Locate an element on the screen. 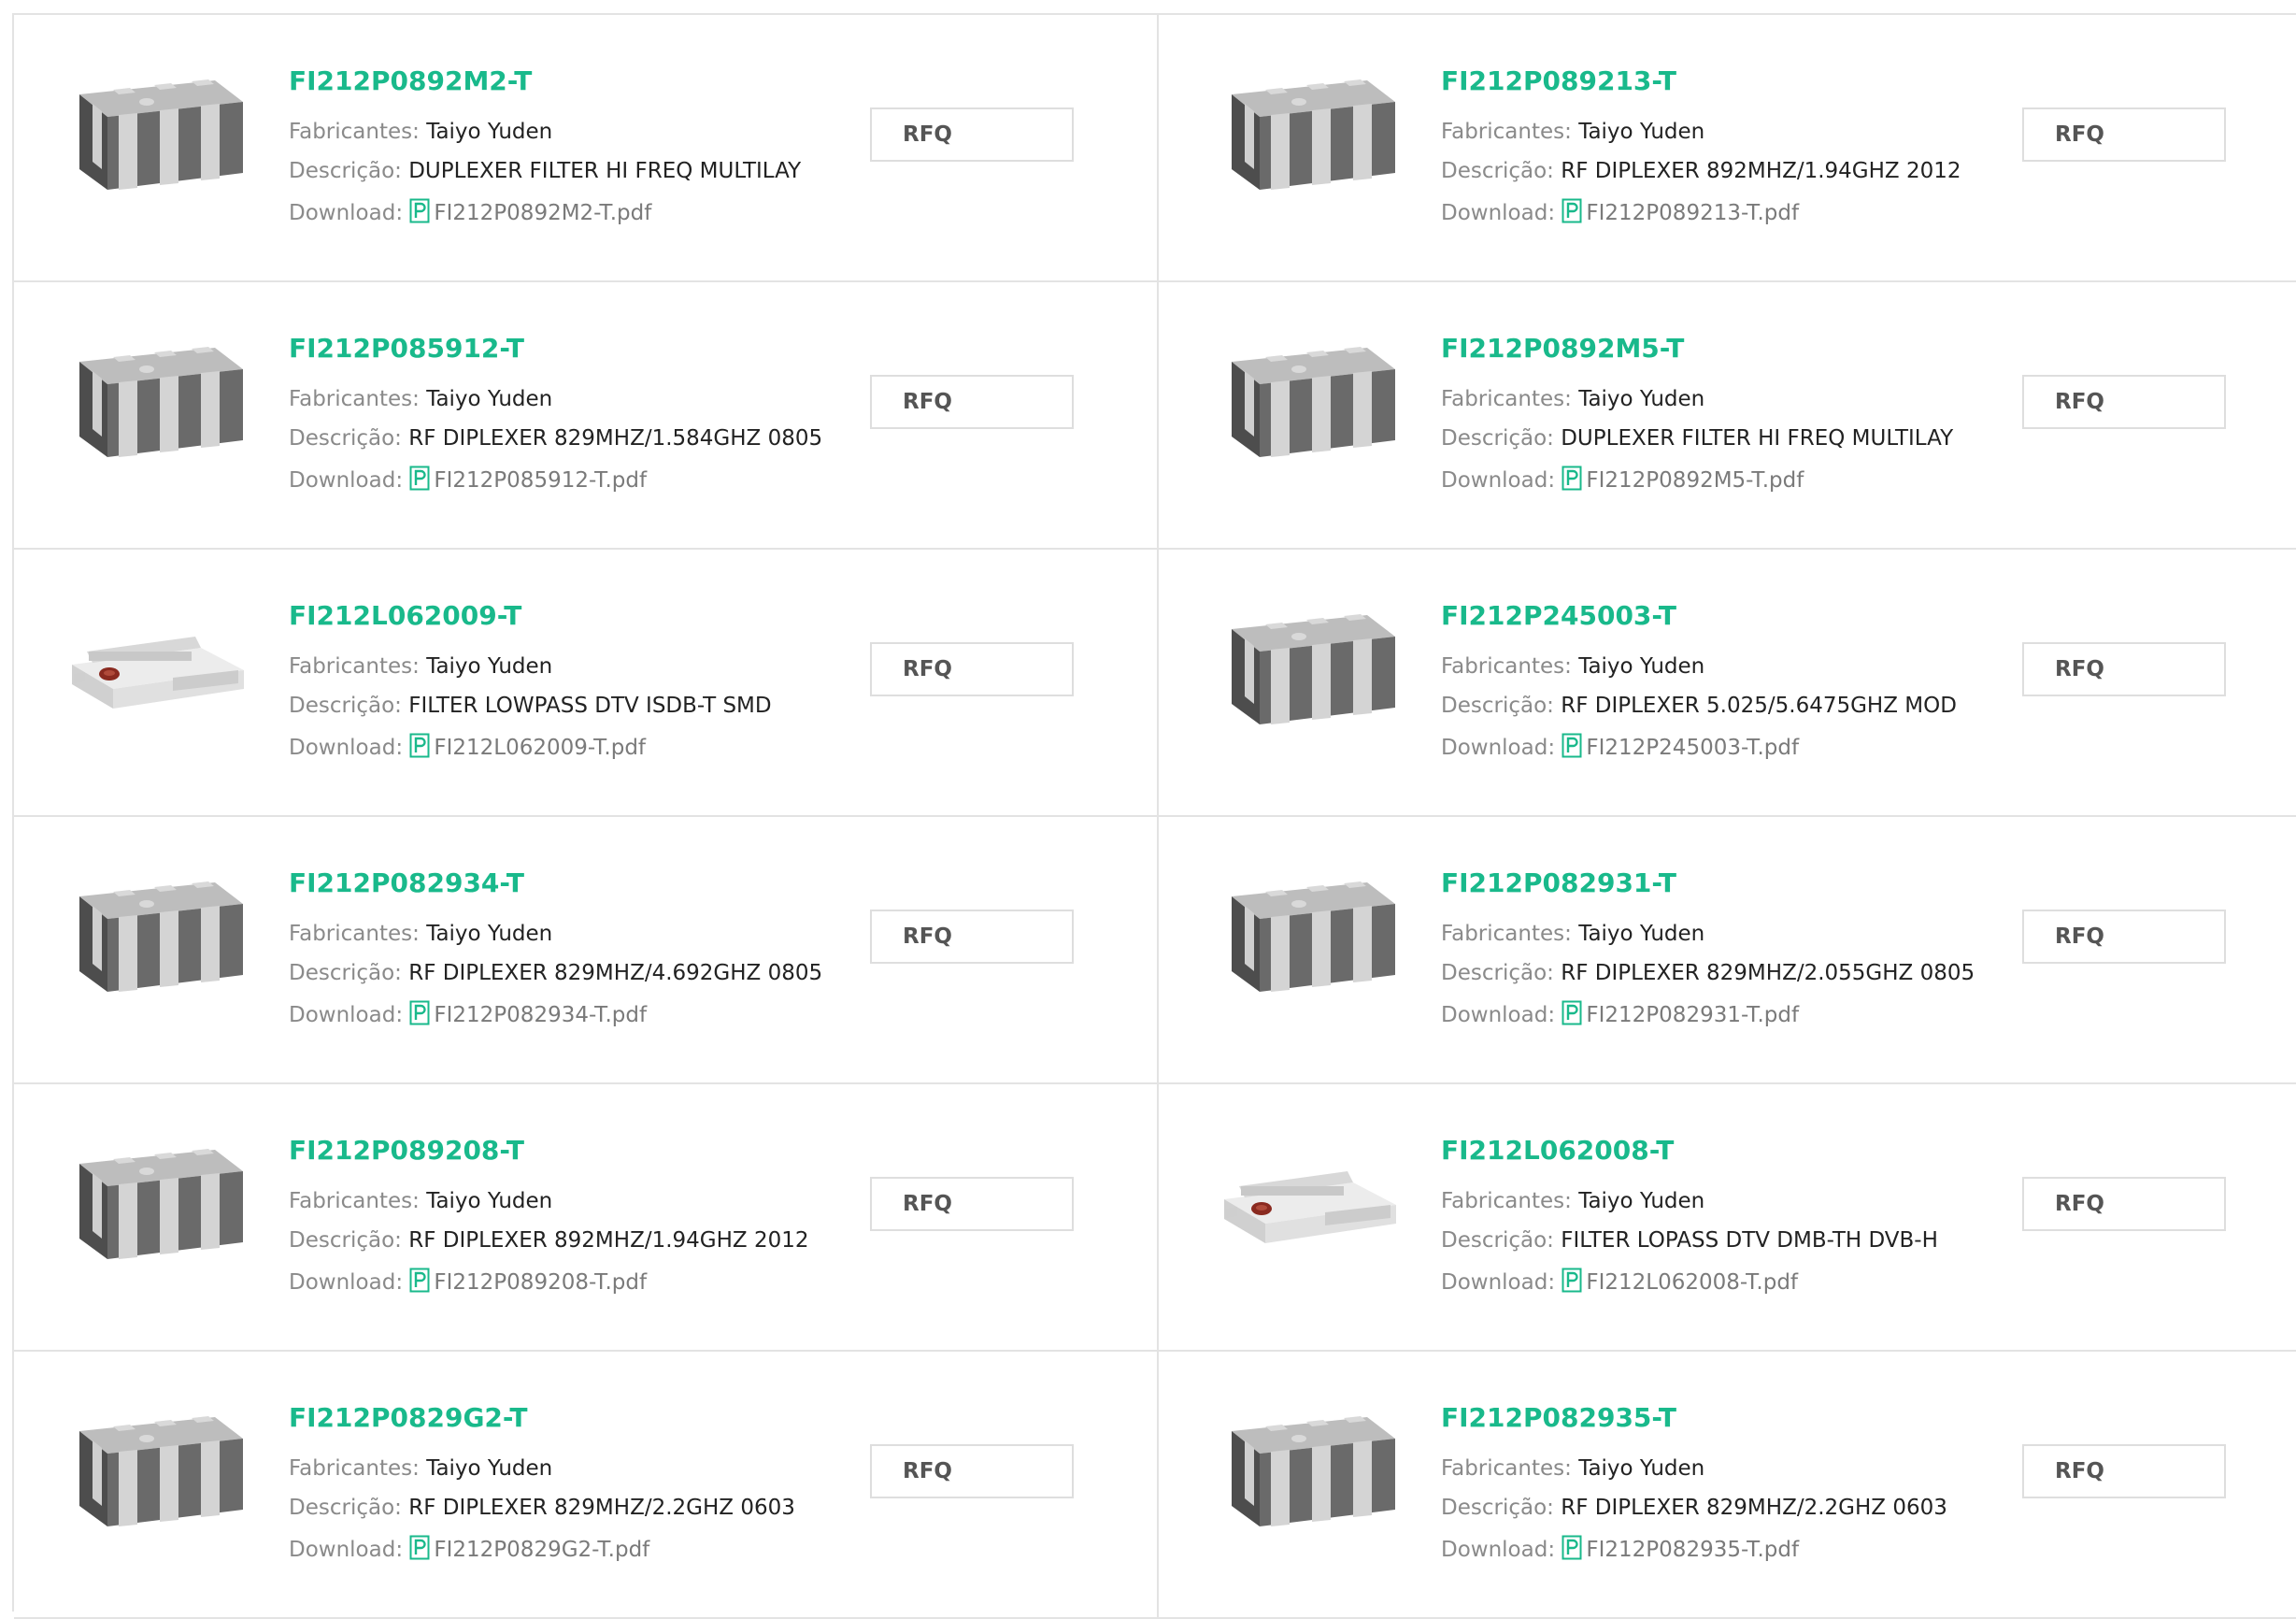 This screenshot has width=2296, height=1619. description-value: RF DIPLEXER 829MHZ/2.2GHZ 0603 is located at coordinates (1754, 1508).